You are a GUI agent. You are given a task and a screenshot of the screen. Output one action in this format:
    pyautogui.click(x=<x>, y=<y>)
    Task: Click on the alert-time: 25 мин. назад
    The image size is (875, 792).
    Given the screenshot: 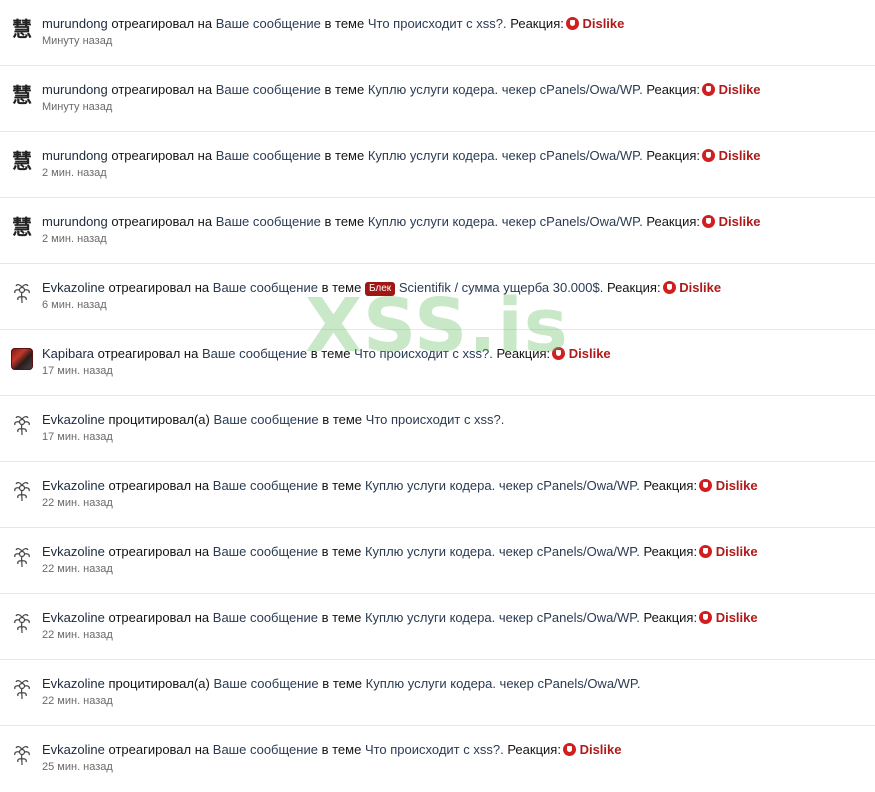 What is the action you would take?
    pyautogui.click(x=77, y=767)
    